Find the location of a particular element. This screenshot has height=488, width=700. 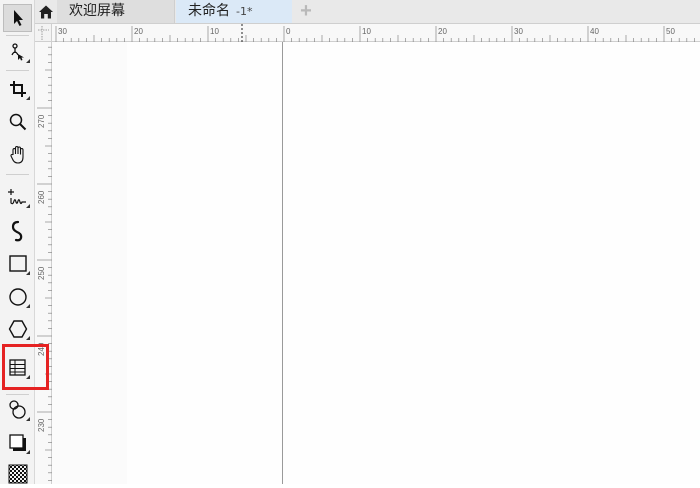

zoom-tool-icon is located at coordinates (17, 122).